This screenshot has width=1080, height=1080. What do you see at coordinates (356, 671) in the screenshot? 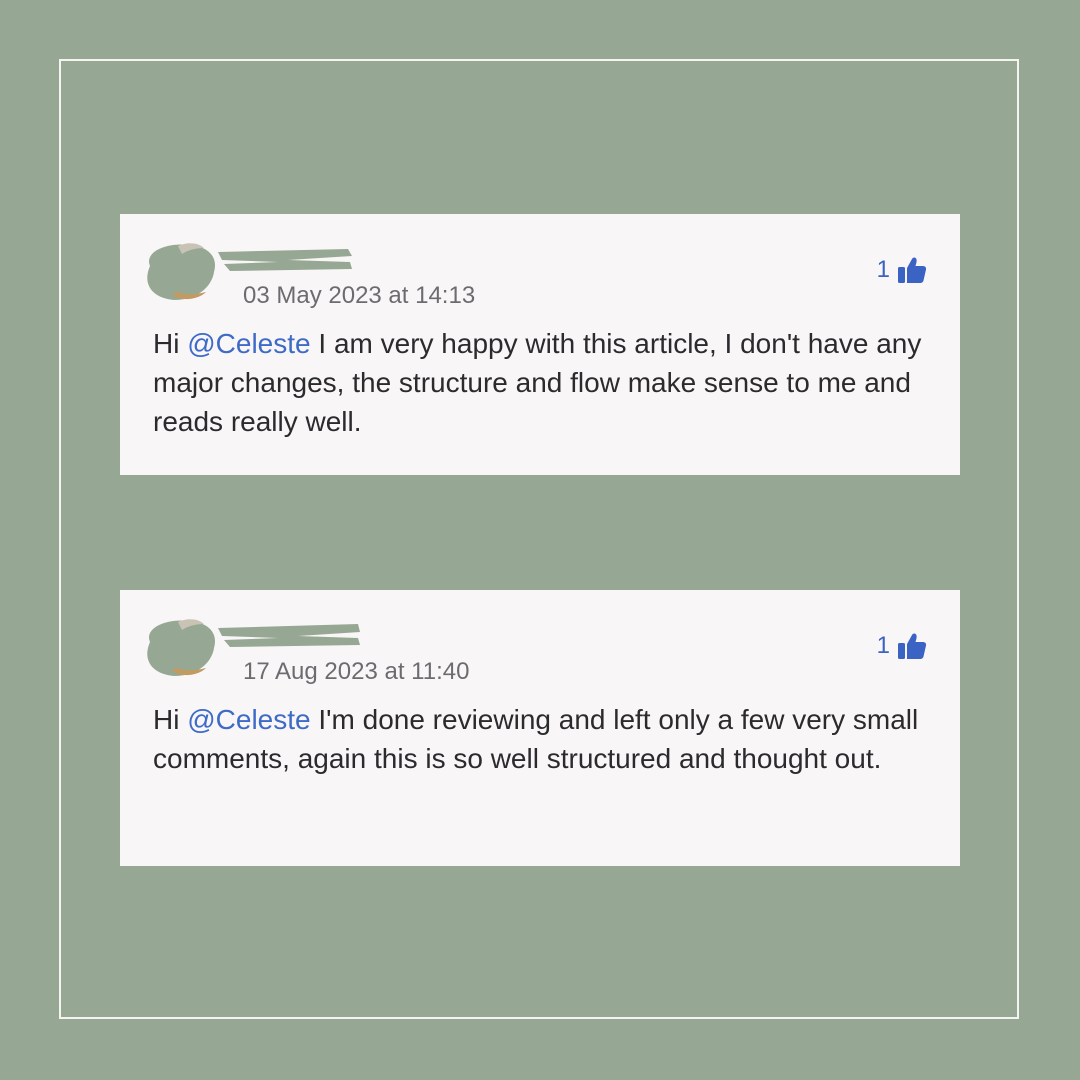
I see `comment-timestamp: 17 Aug 2023 at 11:40` at bounding box center [356, 671].